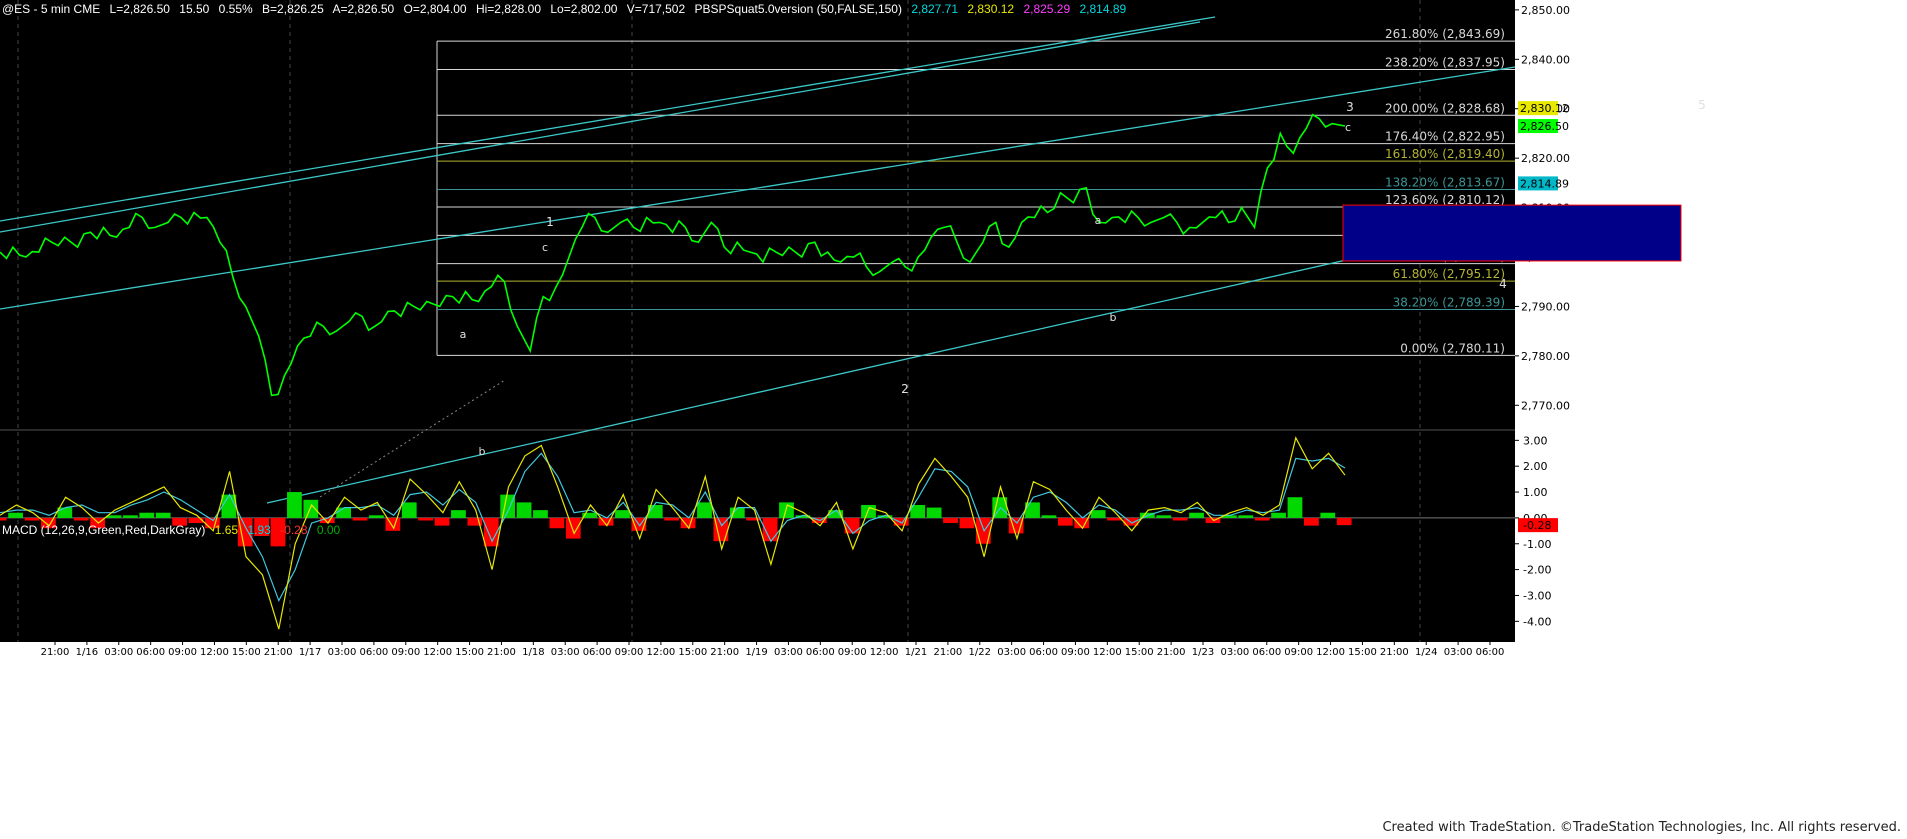 The height and width of the screenshot is (839, 1907). Describe the element at coordinates (508, 9) in the screenshot. I see `high-price: Hi=2,828.00` at that location.